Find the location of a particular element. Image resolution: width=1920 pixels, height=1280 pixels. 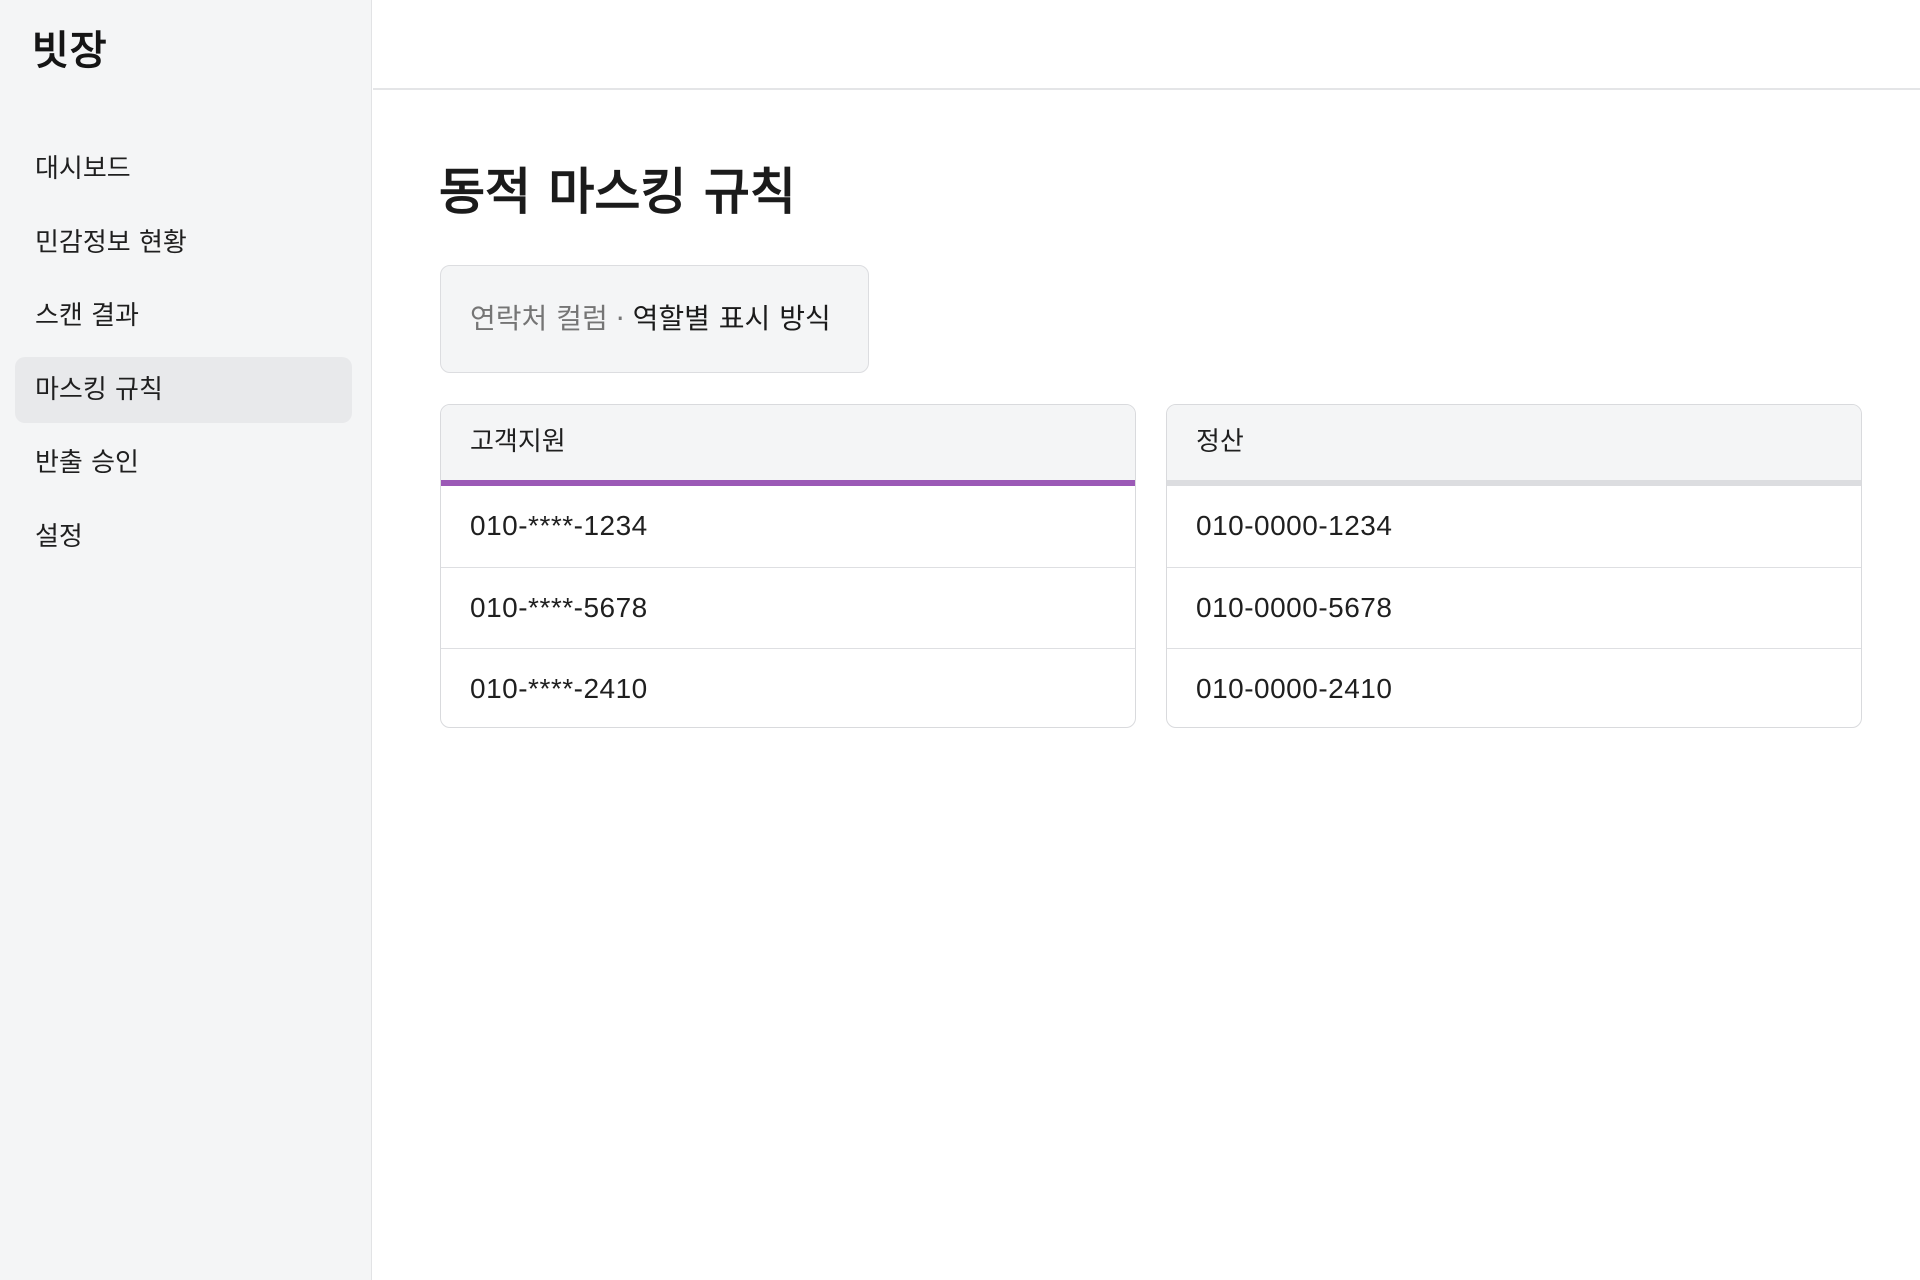

sidebar-nav: 대시보드 민감정보 현황 스캔 결과 마스킹 규칙 반출 승인 설정 is located at coordinates (183, 356).